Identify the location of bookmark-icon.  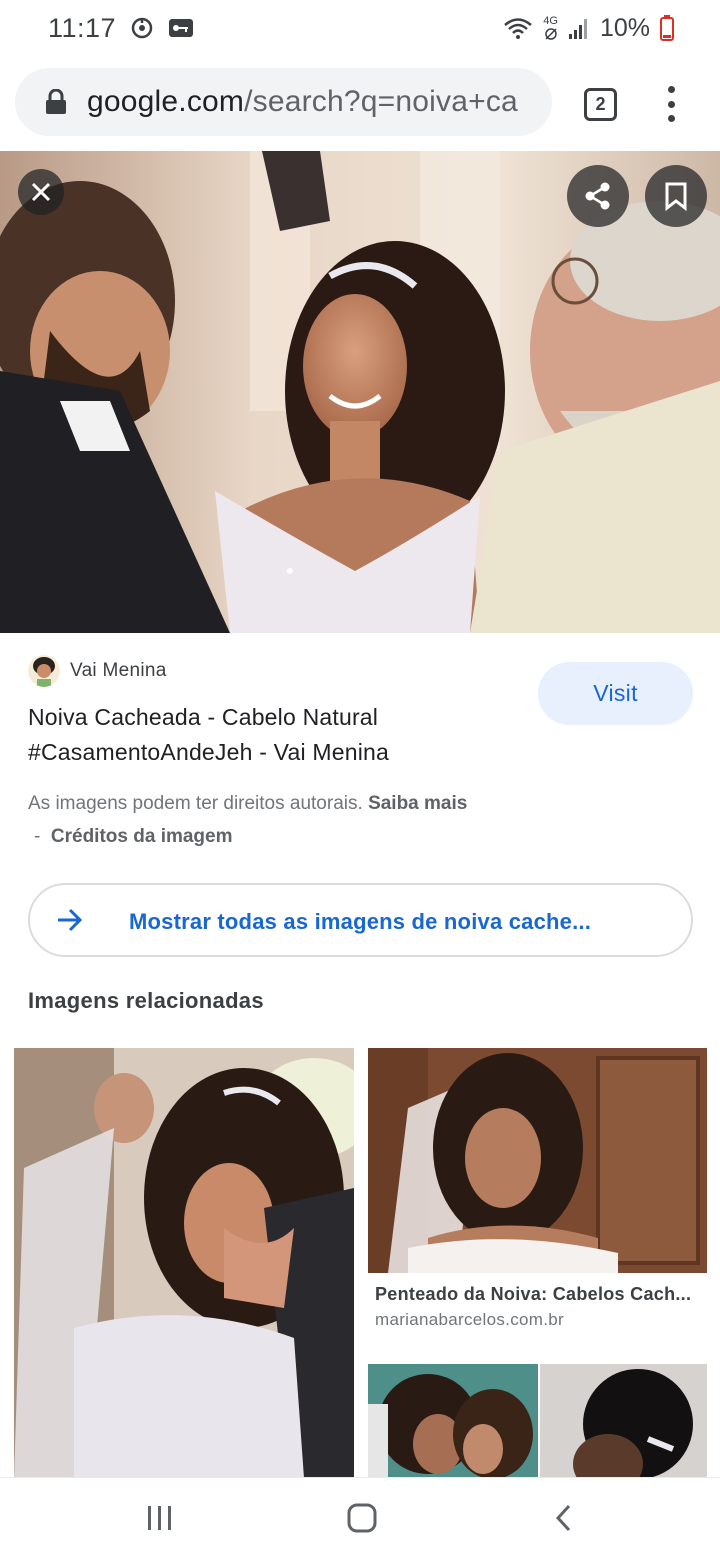
(676, 196).